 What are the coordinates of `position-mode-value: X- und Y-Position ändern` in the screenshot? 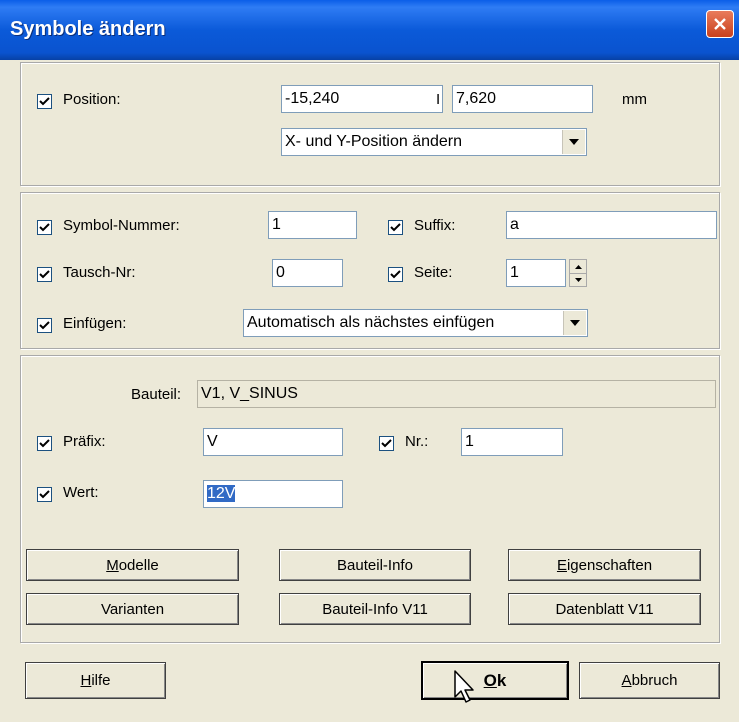 It's located at (374, 141).